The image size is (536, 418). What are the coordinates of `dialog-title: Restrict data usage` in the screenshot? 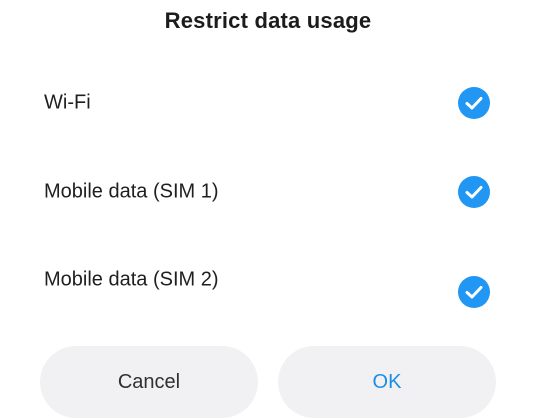 It's located at (268, 20).